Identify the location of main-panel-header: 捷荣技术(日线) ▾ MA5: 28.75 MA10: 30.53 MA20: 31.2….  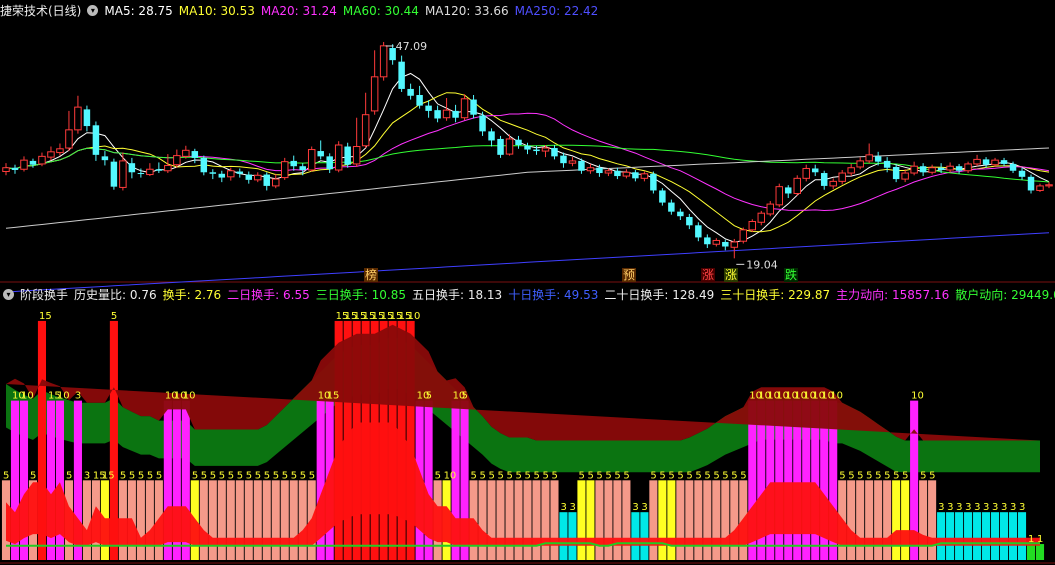
(527, 11).